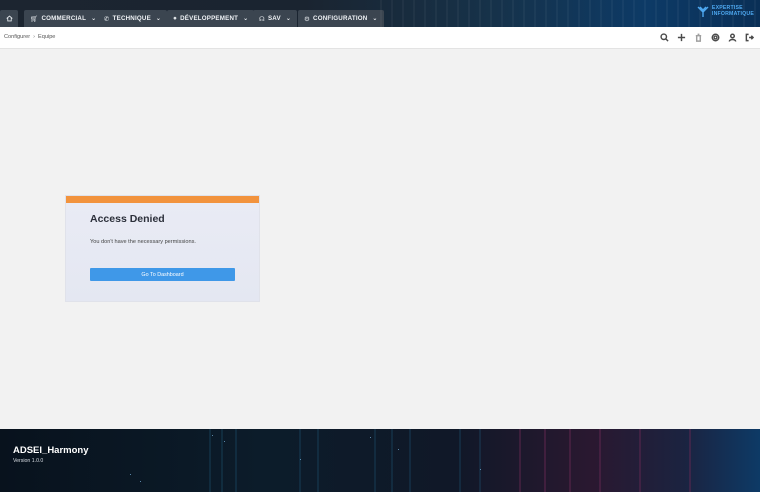 This screenshot has height=492, width=760. I want to click on home-button, so click(9, 18).